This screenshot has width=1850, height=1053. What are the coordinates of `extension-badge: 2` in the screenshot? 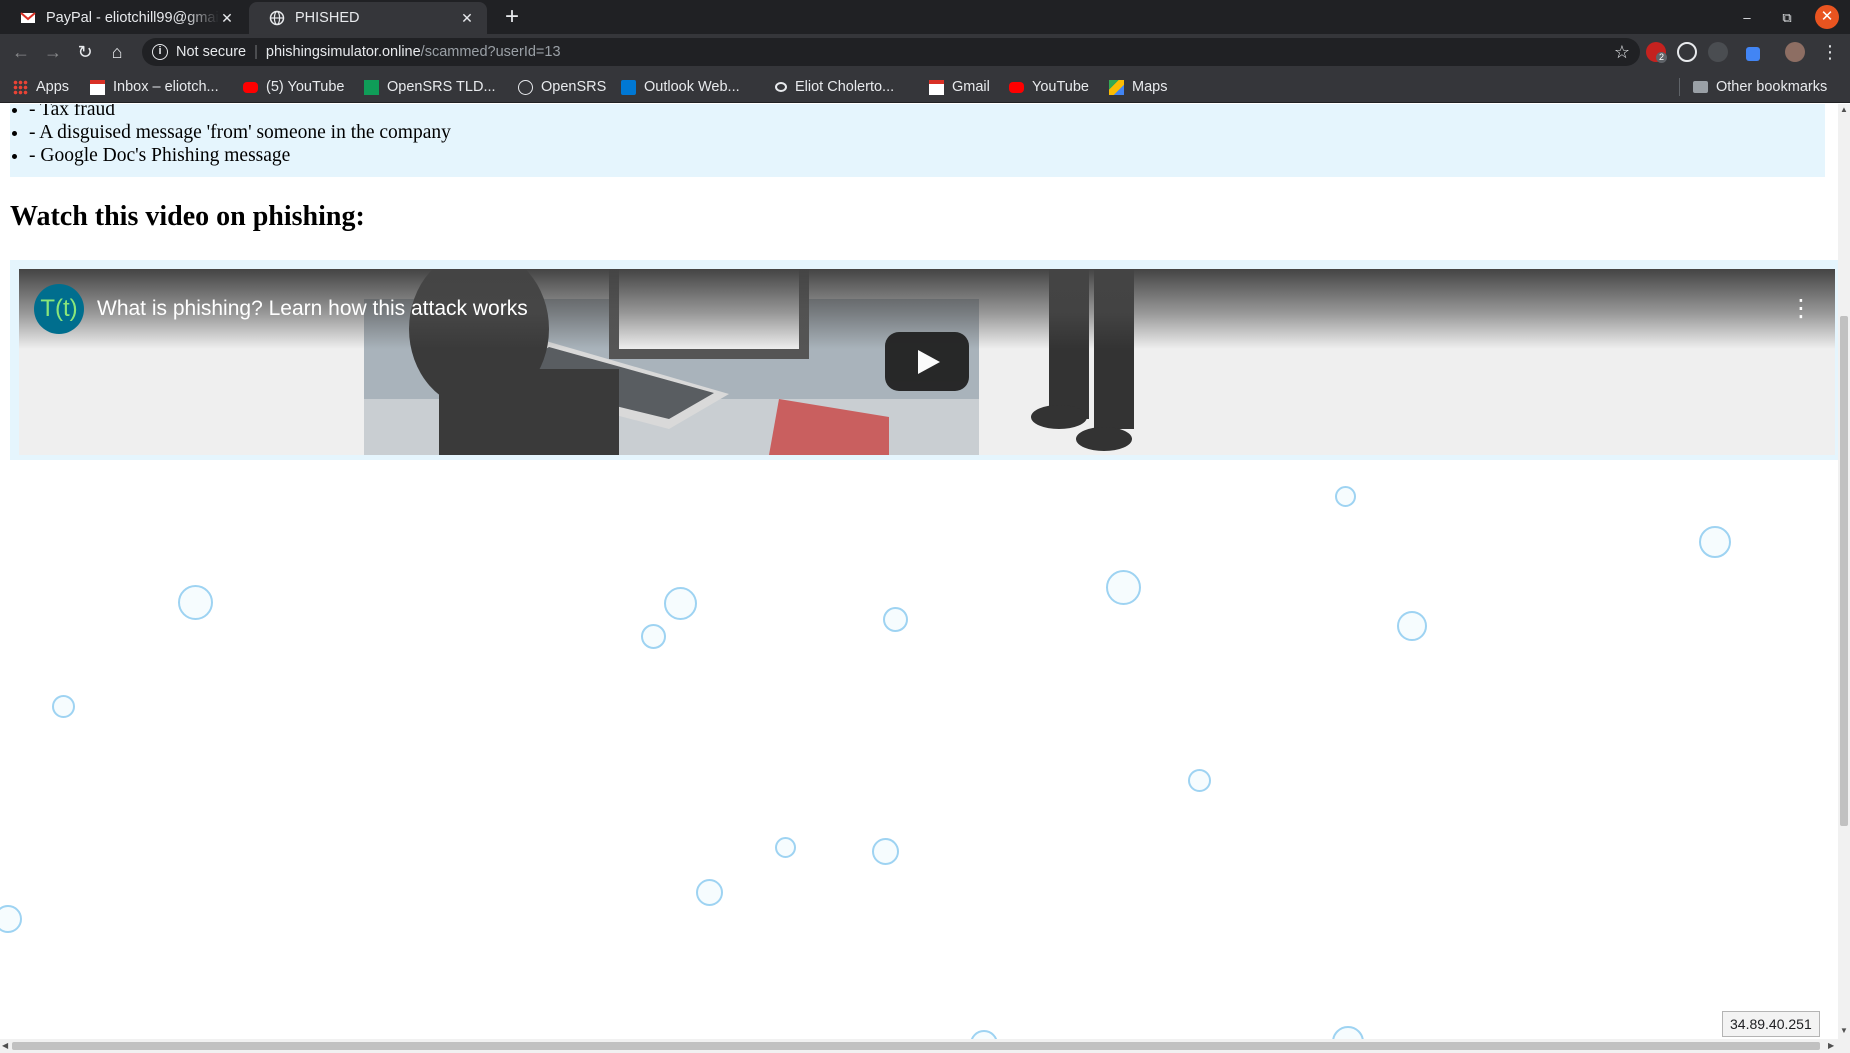 It's located at (1662, 57).